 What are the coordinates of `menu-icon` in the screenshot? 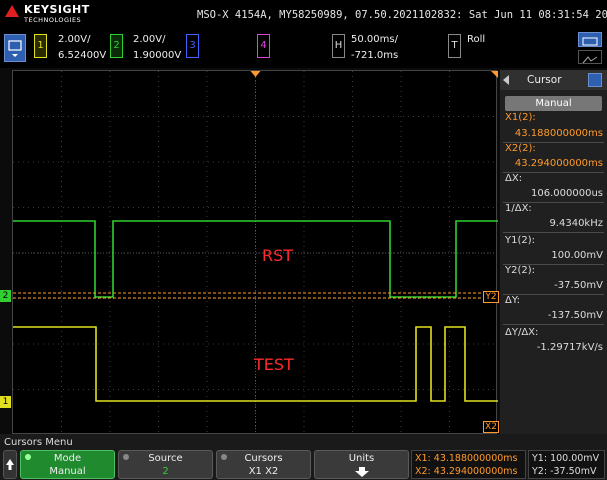 It's located at (15, 48).